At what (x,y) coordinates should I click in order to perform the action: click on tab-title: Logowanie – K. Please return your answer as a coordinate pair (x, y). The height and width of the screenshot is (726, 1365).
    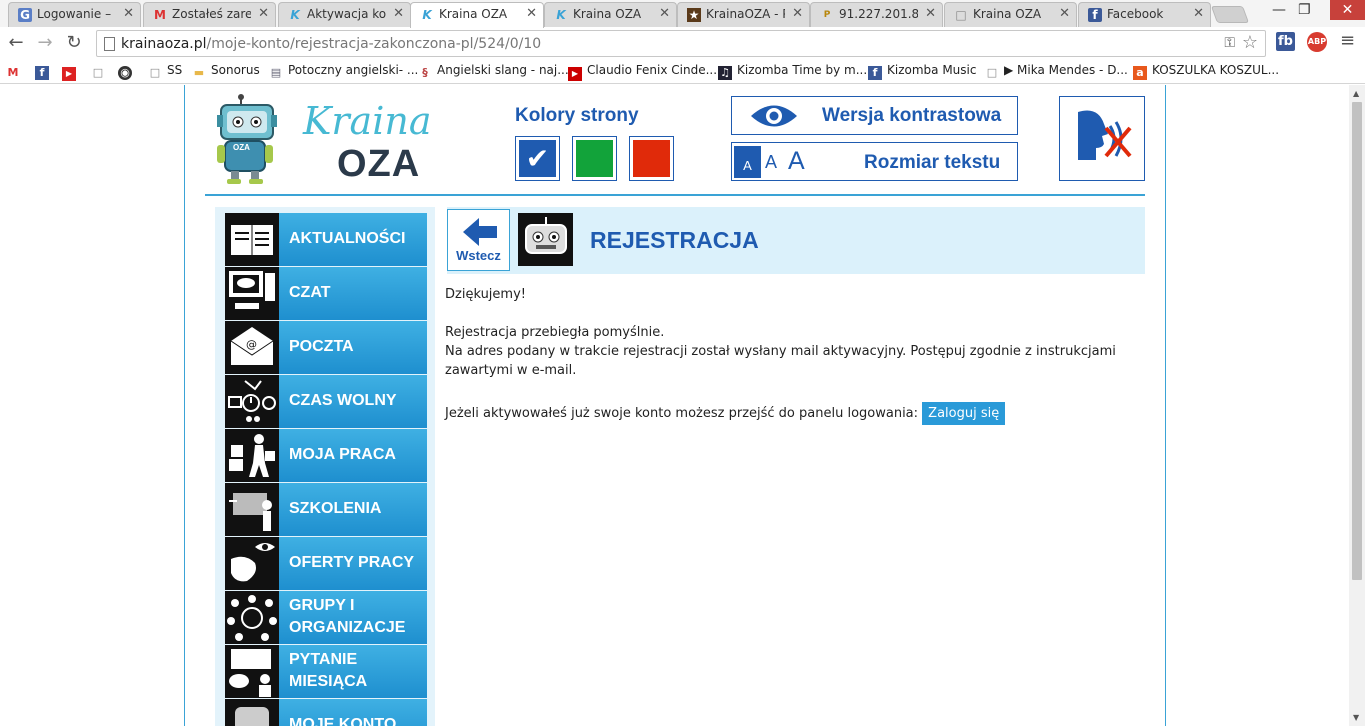
    Looking at the image, I should click on (76, 14).